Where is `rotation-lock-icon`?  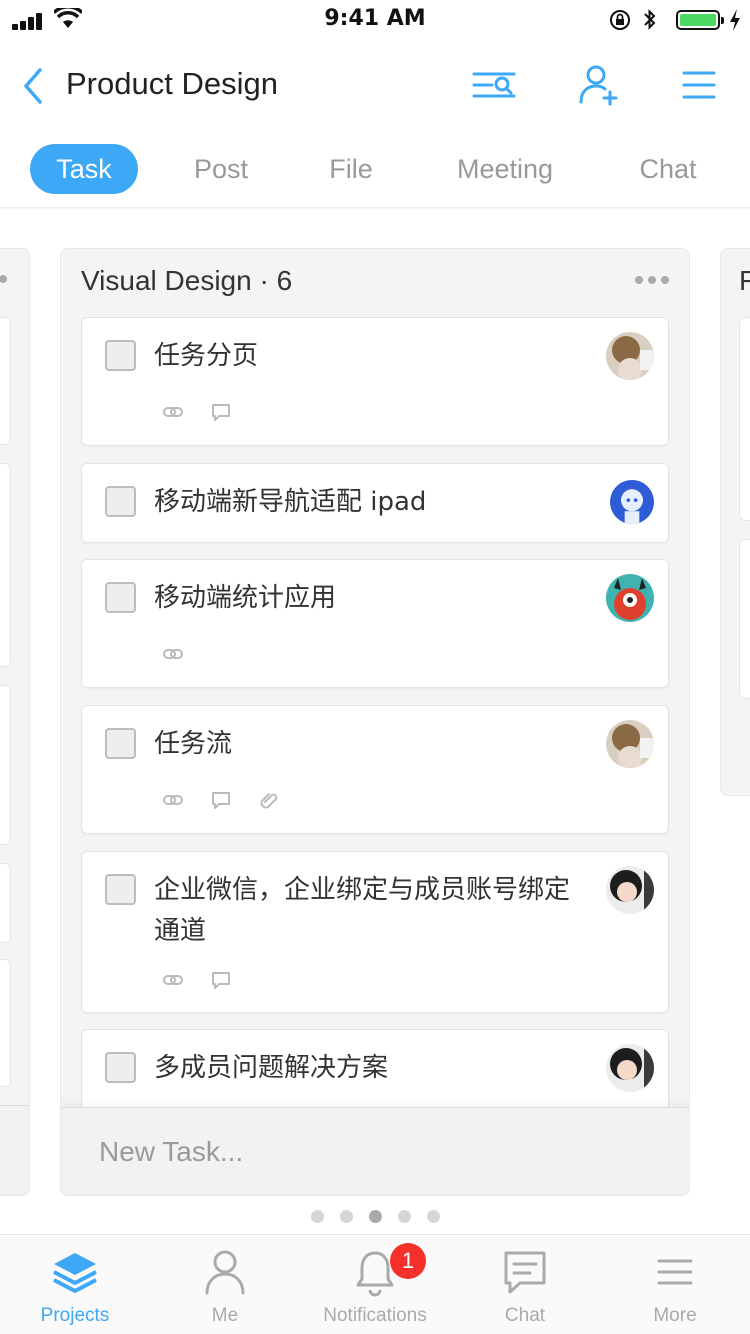 rotation-lock-icon is located at coordinates (620, 20).